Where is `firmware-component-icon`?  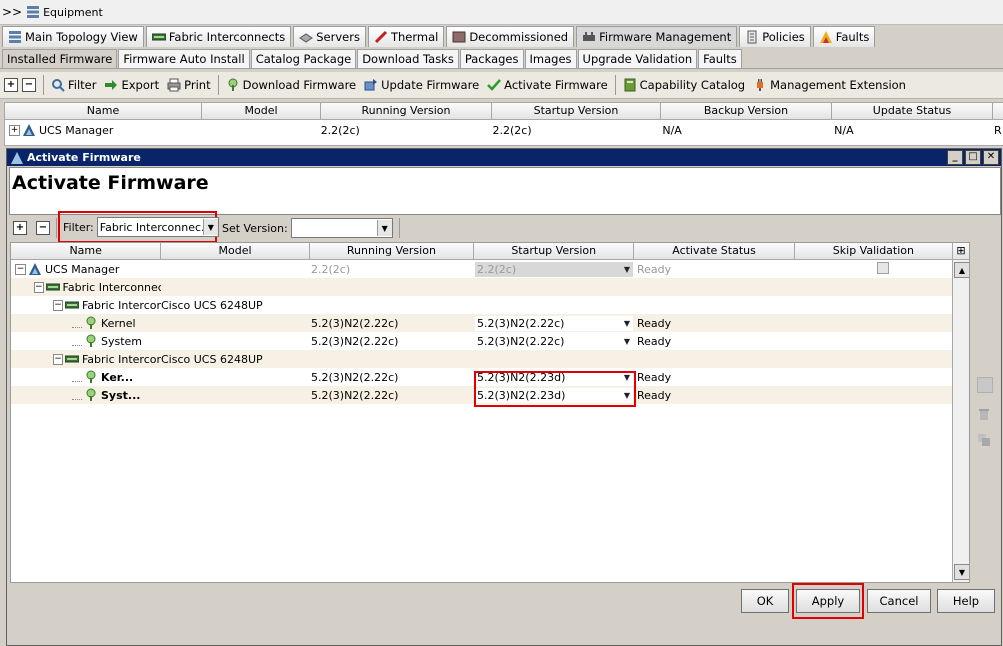 firmware-component-icon is located at coordinates (91, 341).